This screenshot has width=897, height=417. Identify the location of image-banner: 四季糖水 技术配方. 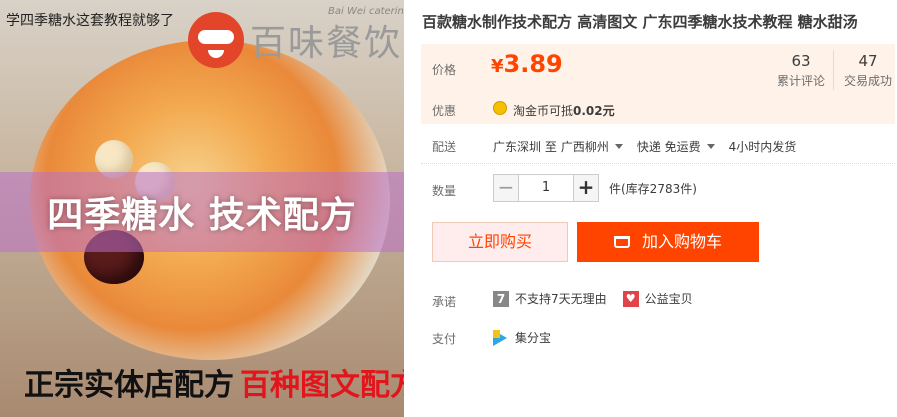
(202, 212).